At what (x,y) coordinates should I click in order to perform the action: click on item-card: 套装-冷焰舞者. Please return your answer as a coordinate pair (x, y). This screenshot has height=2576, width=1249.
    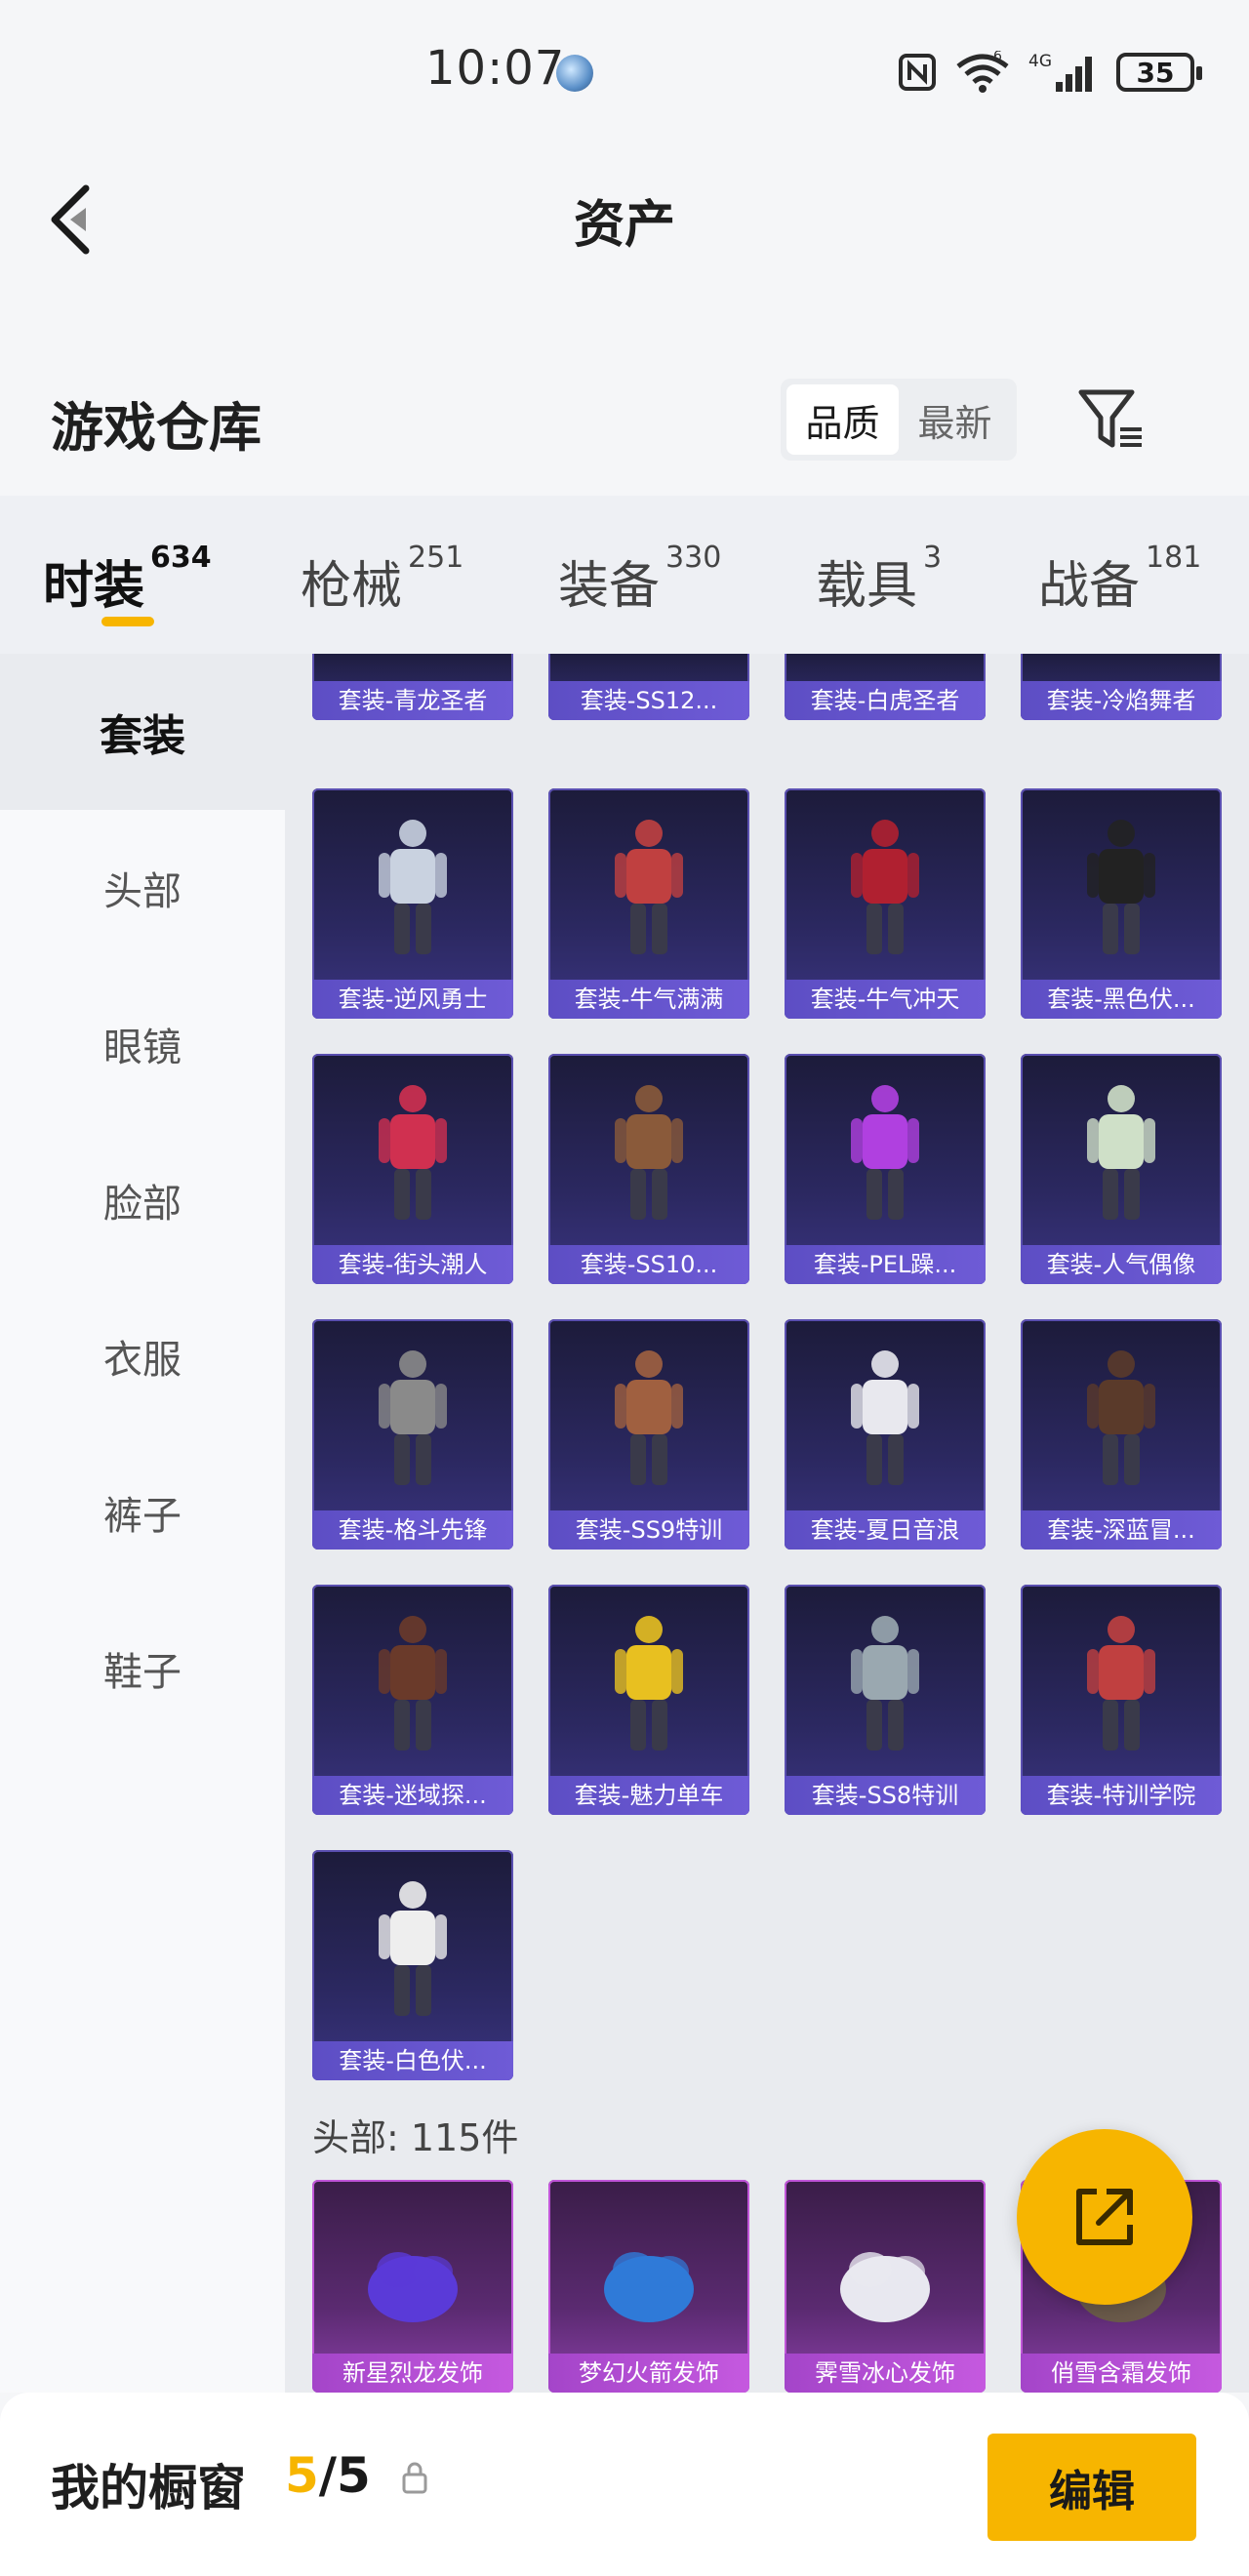
    Looking at the image, I should click on (1121, 687).